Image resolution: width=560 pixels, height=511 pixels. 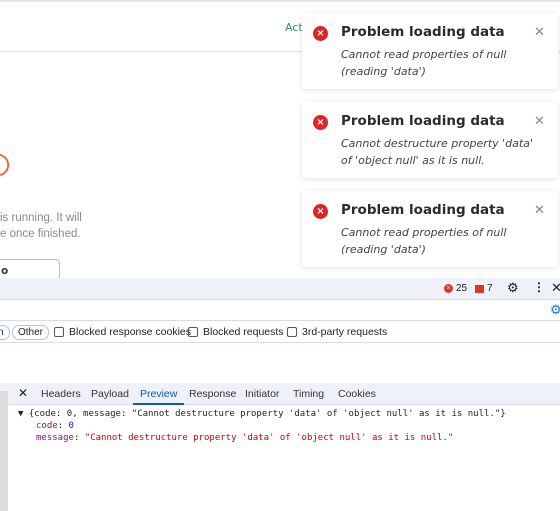 What do you see at coordinates (337, 332) in the screenshot?
I see `third-party-requests-checkbox: 3rd-party requests` at bounding box center [337, 332].